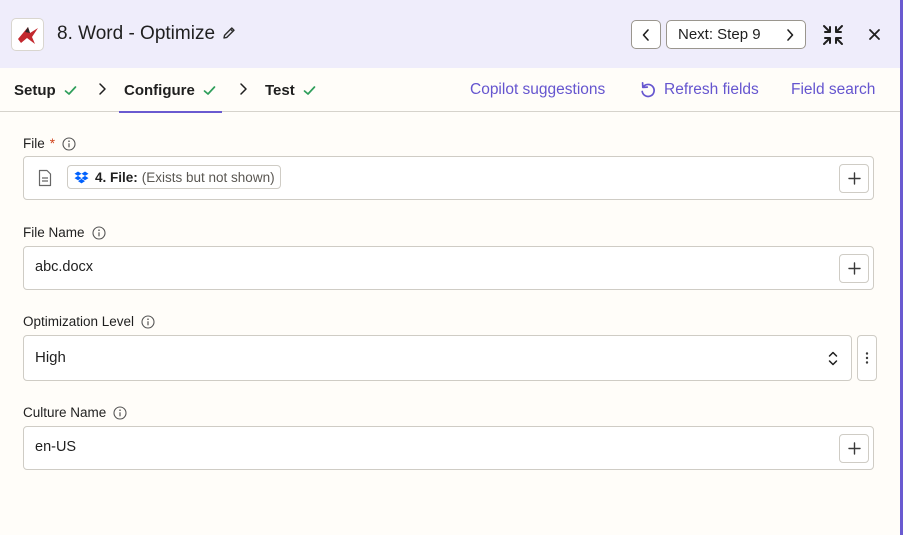  What do you see at coordinates (648, 89) in the screenshot?
I see `refresh-icon` at bounding box center [648, 89].